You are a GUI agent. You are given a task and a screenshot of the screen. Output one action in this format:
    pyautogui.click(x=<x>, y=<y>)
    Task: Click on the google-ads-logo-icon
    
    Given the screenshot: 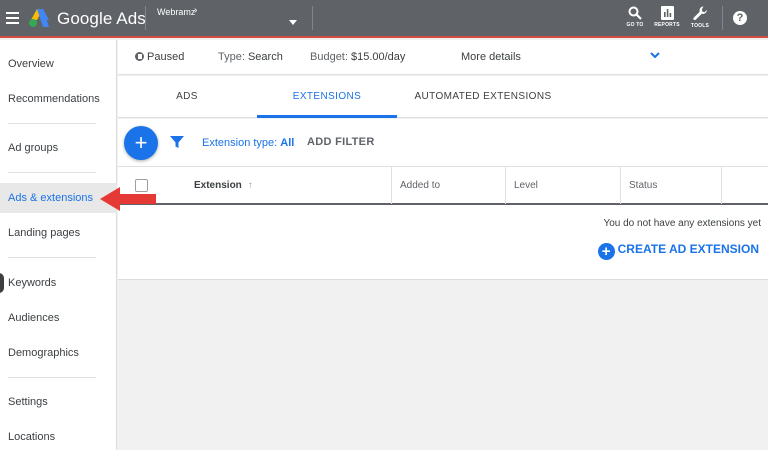 What is the action you would take?
    pyautogui.click(x=39, y=18)
    